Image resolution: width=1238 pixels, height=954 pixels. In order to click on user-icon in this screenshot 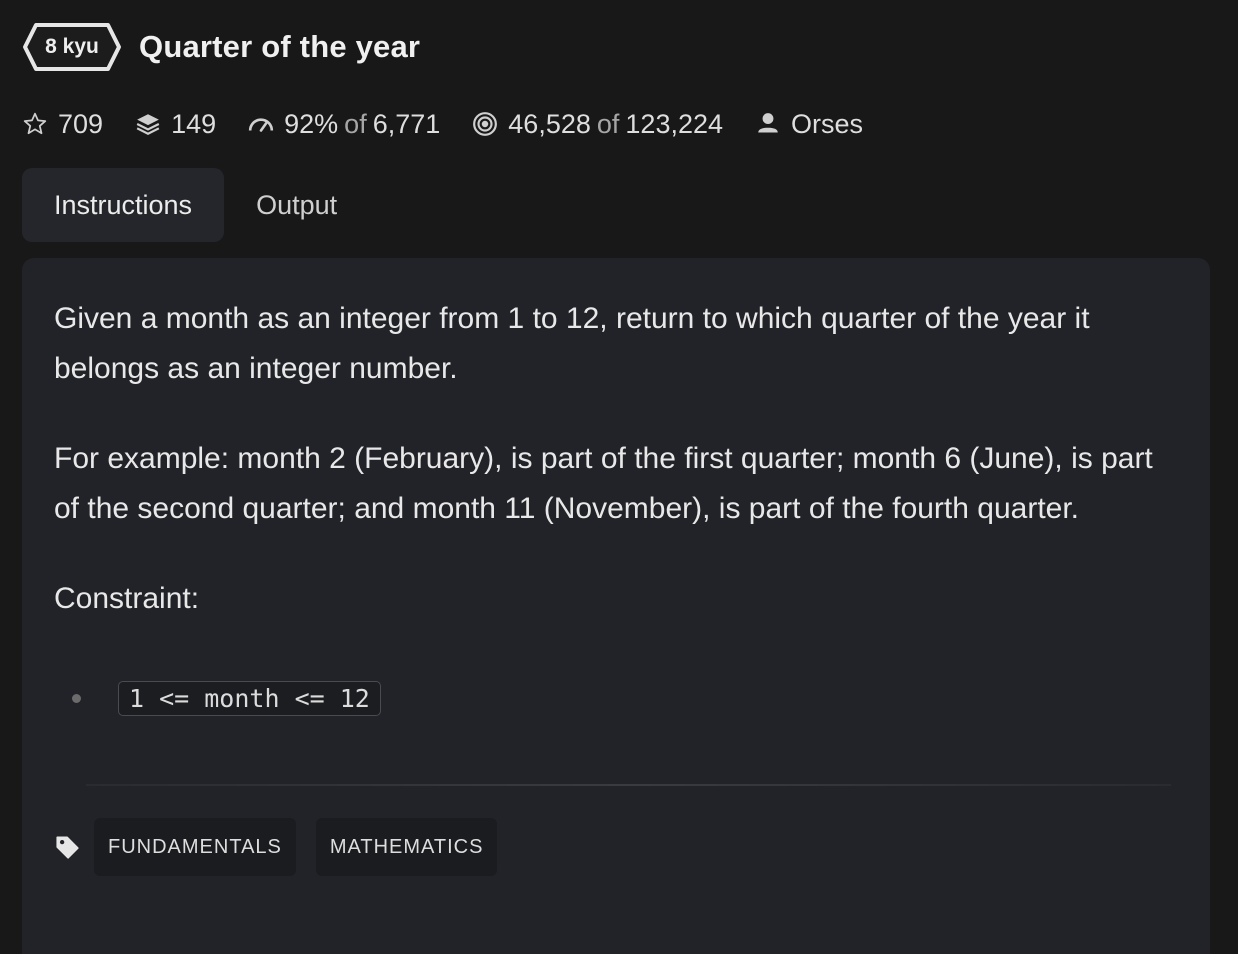, I will do `click(768, 123)`.